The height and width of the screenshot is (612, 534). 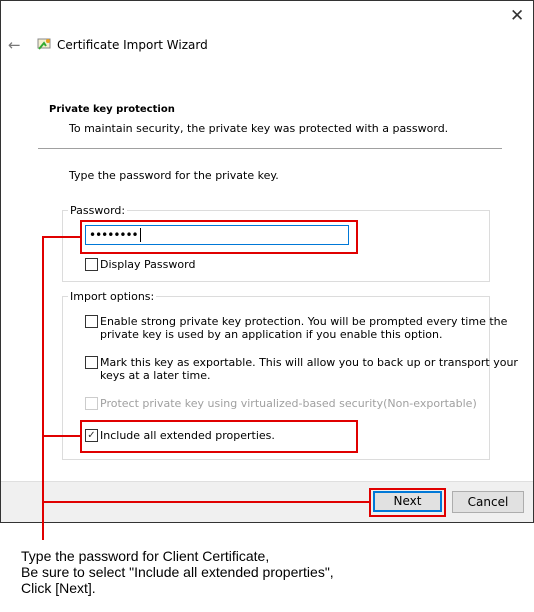 What do you see at coordinates (517, 16) in the screenshot?
I see `close-icon: ✕` at bounding box center [517, 16].